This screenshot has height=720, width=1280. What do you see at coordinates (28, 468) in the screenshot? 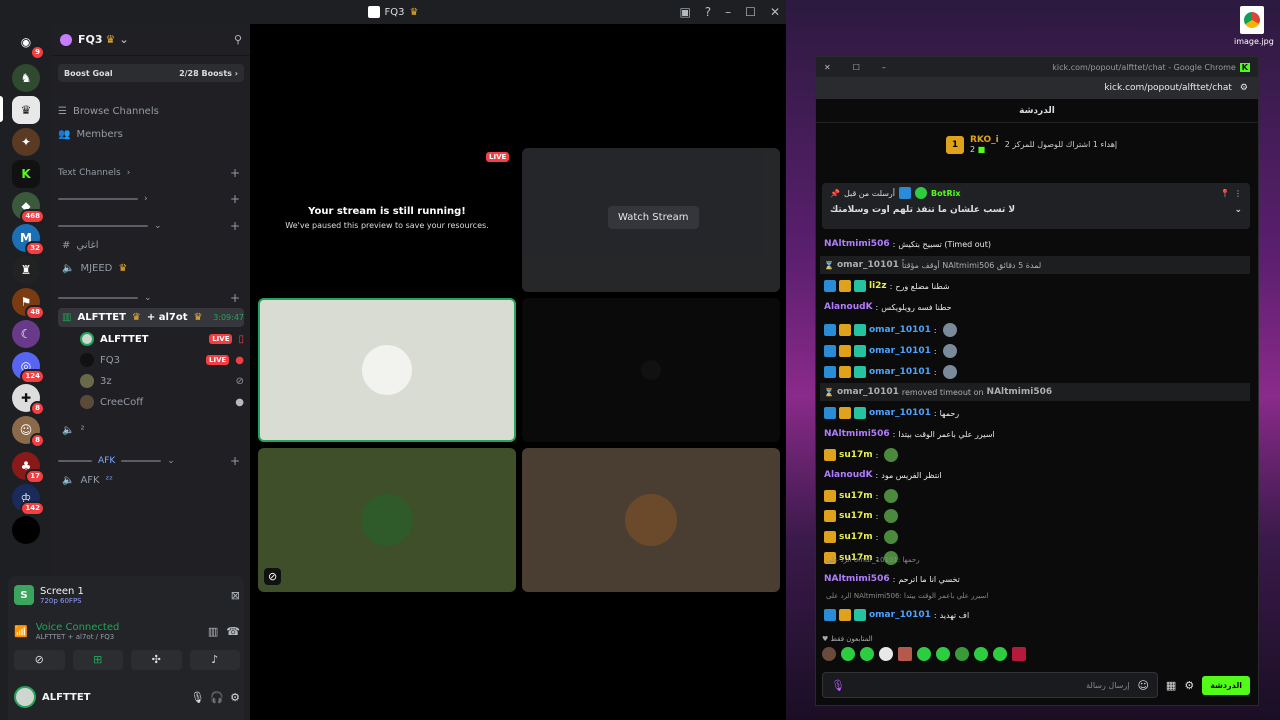
I see `server-icon: ♣ 17` at bounding box center [28, 468].